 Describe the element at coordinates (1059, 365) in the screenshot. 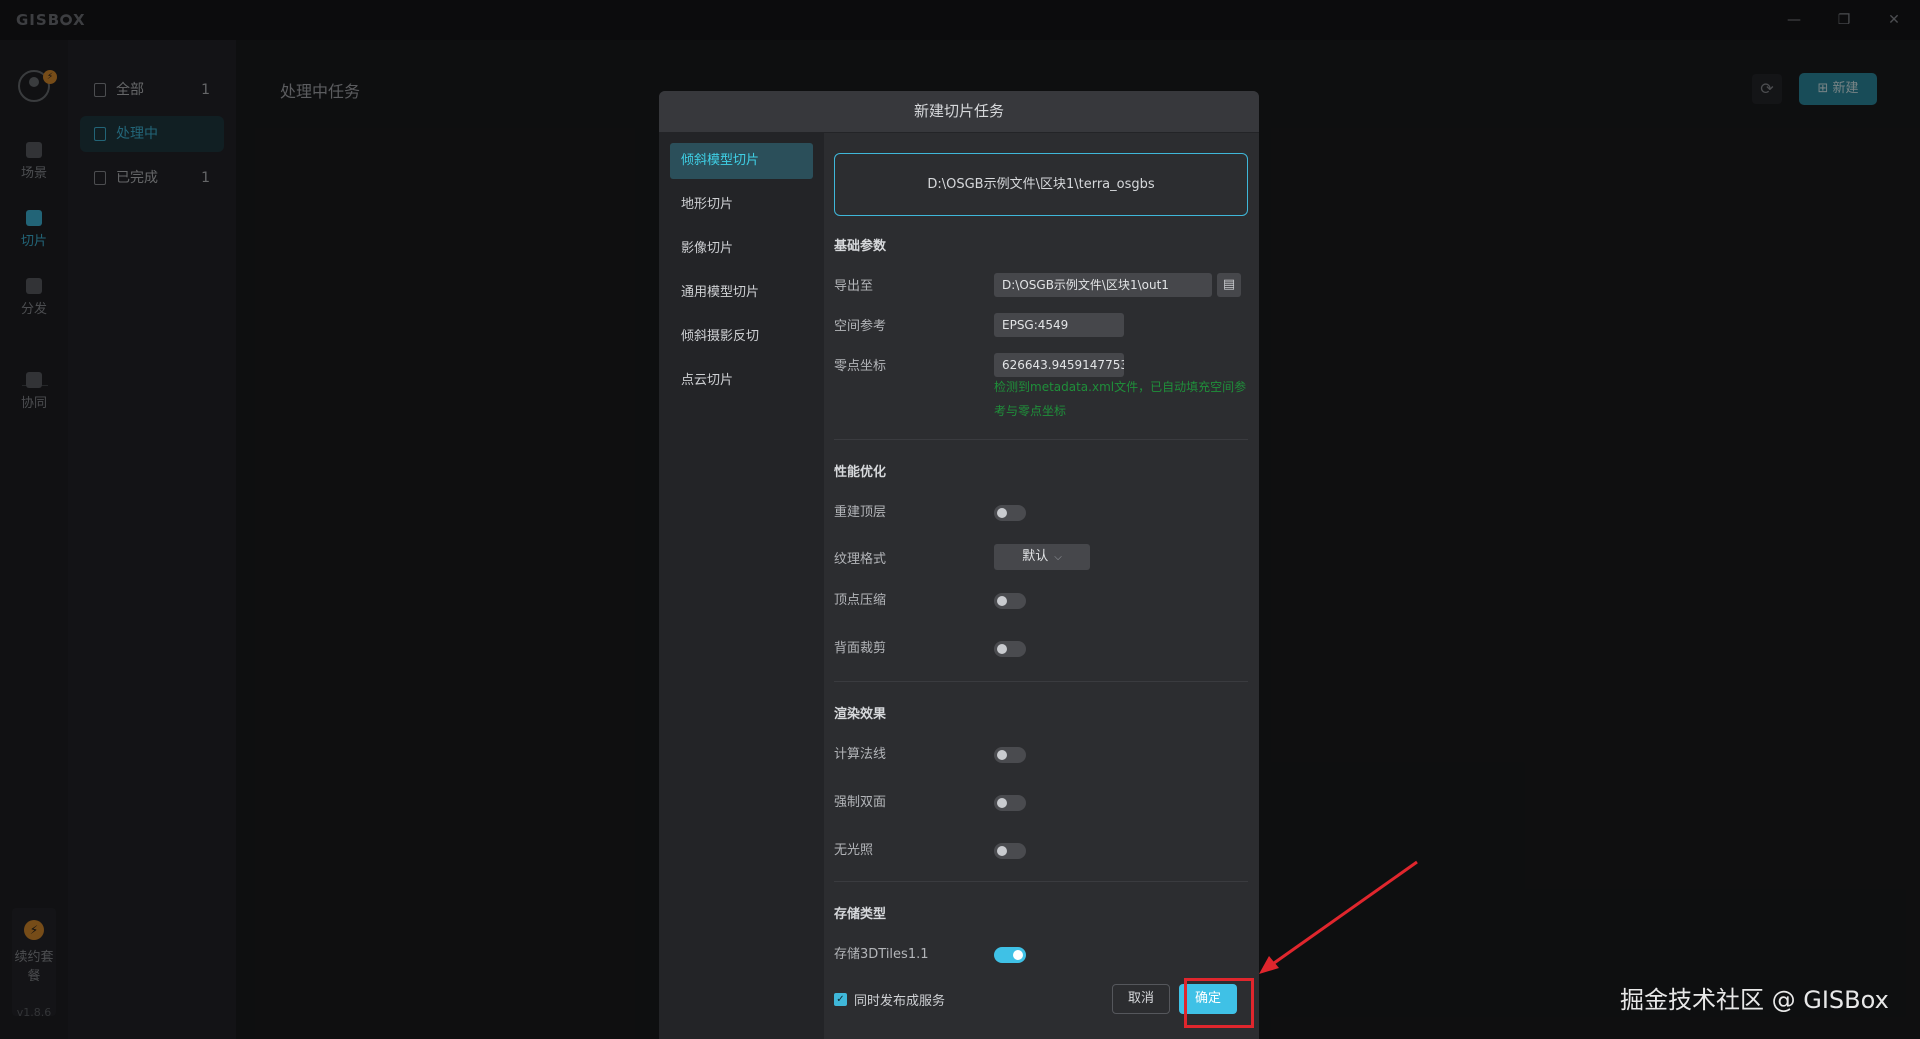

I see `origin-input: 626643.94591477537,3` at that location.